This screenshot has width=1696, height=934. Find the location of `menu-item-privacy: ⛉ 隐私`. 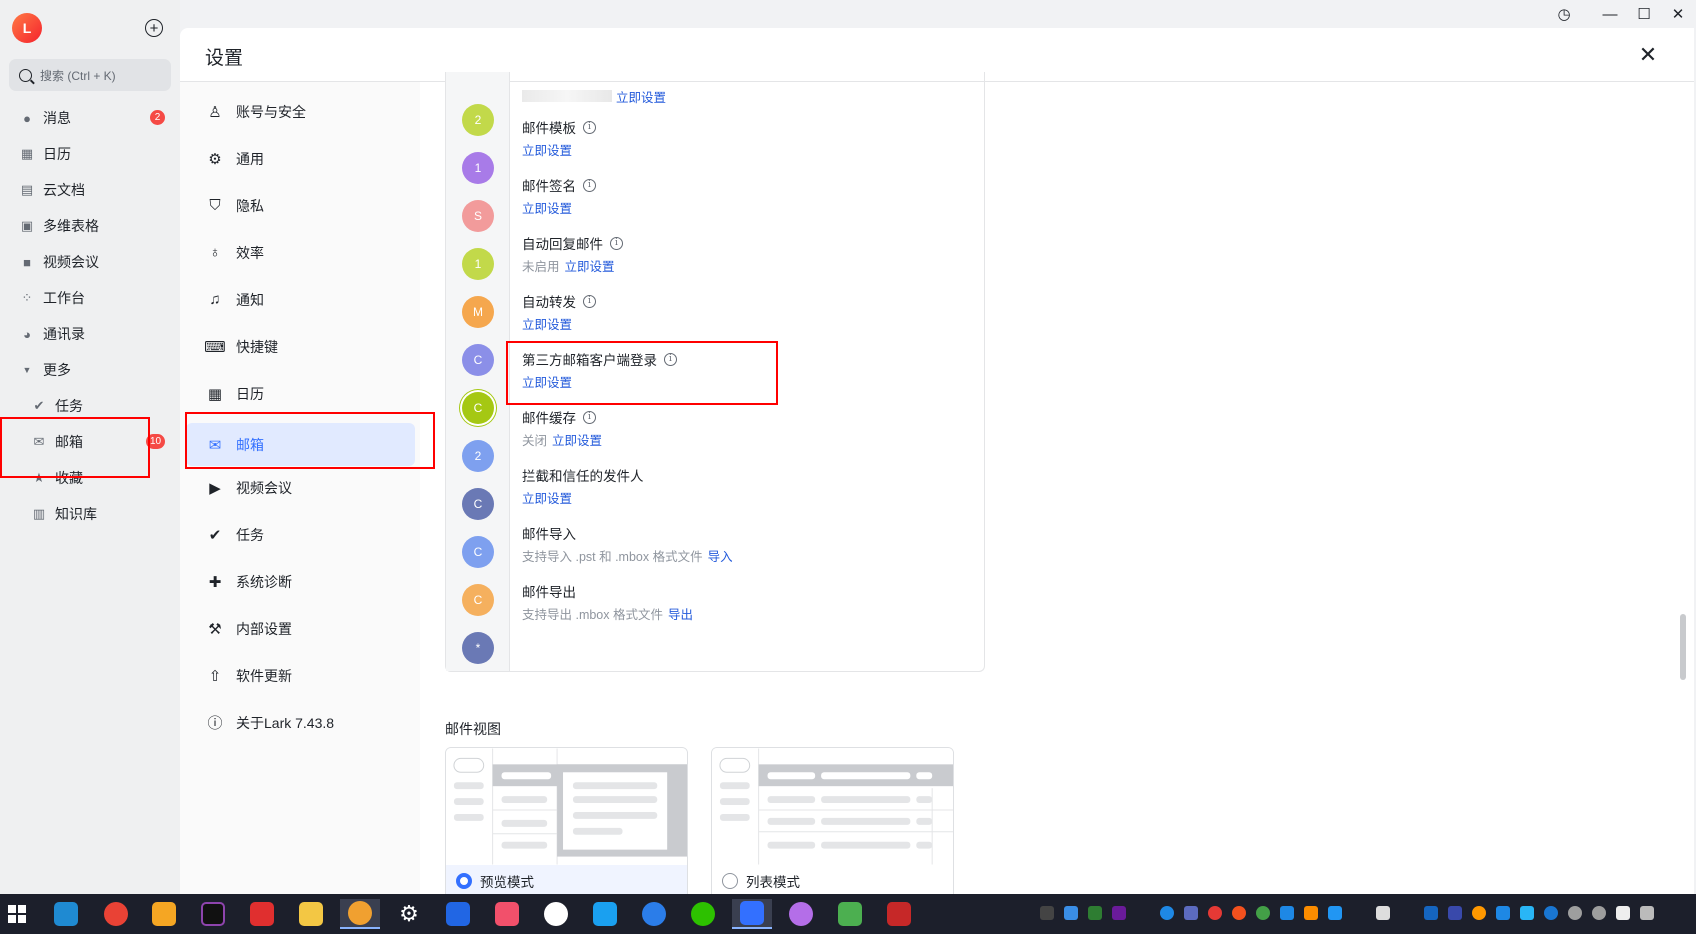

menu-item-privacy: ⛉ 隐私 is located at coordinates (300, 205).